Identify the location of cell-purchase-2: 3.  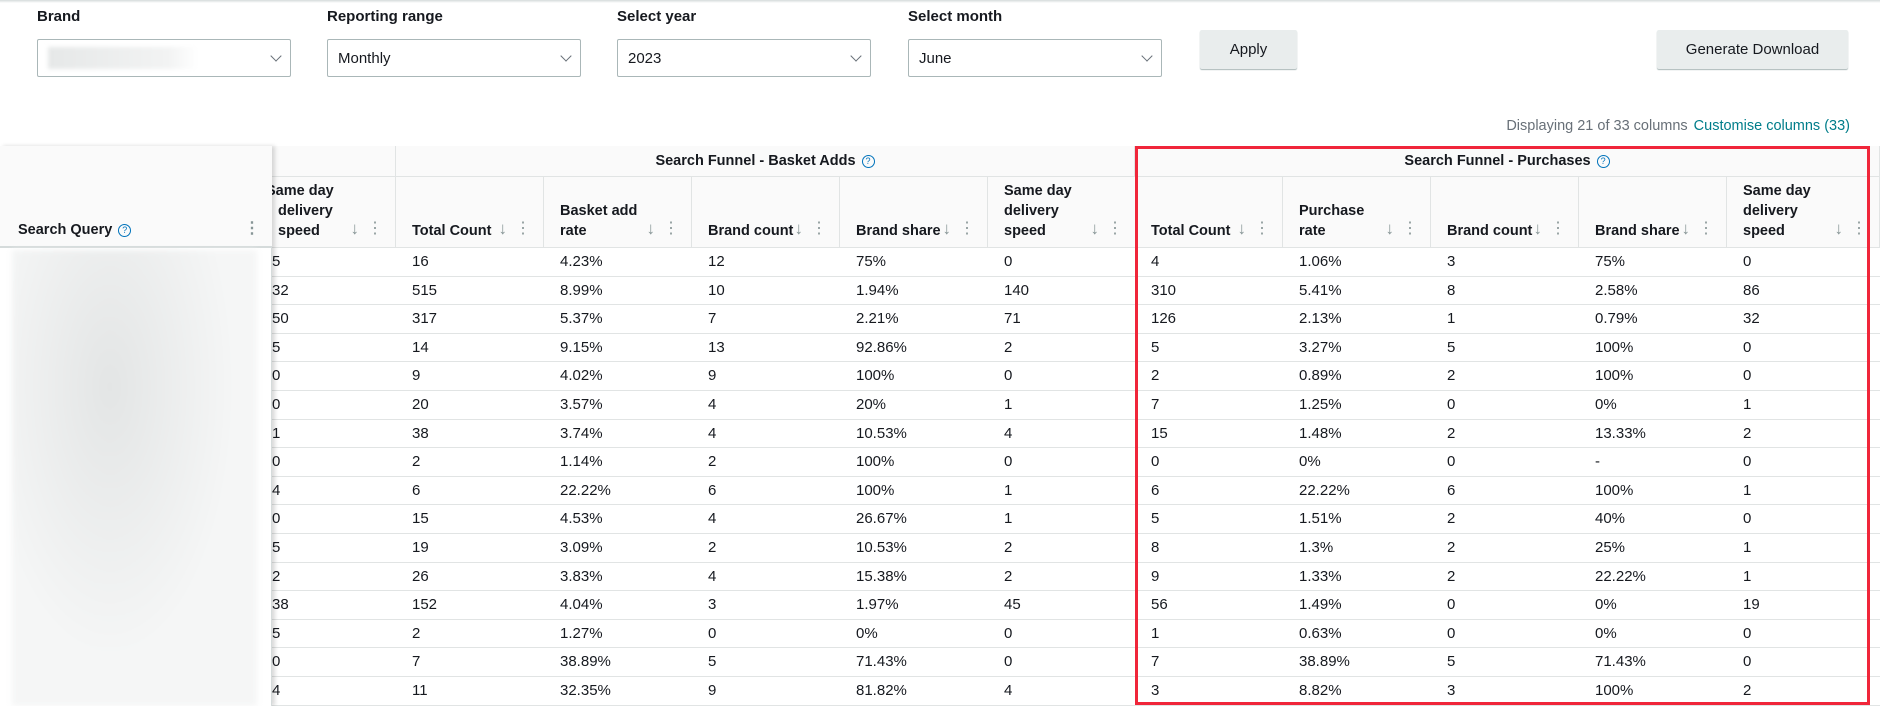
(1451, 261).